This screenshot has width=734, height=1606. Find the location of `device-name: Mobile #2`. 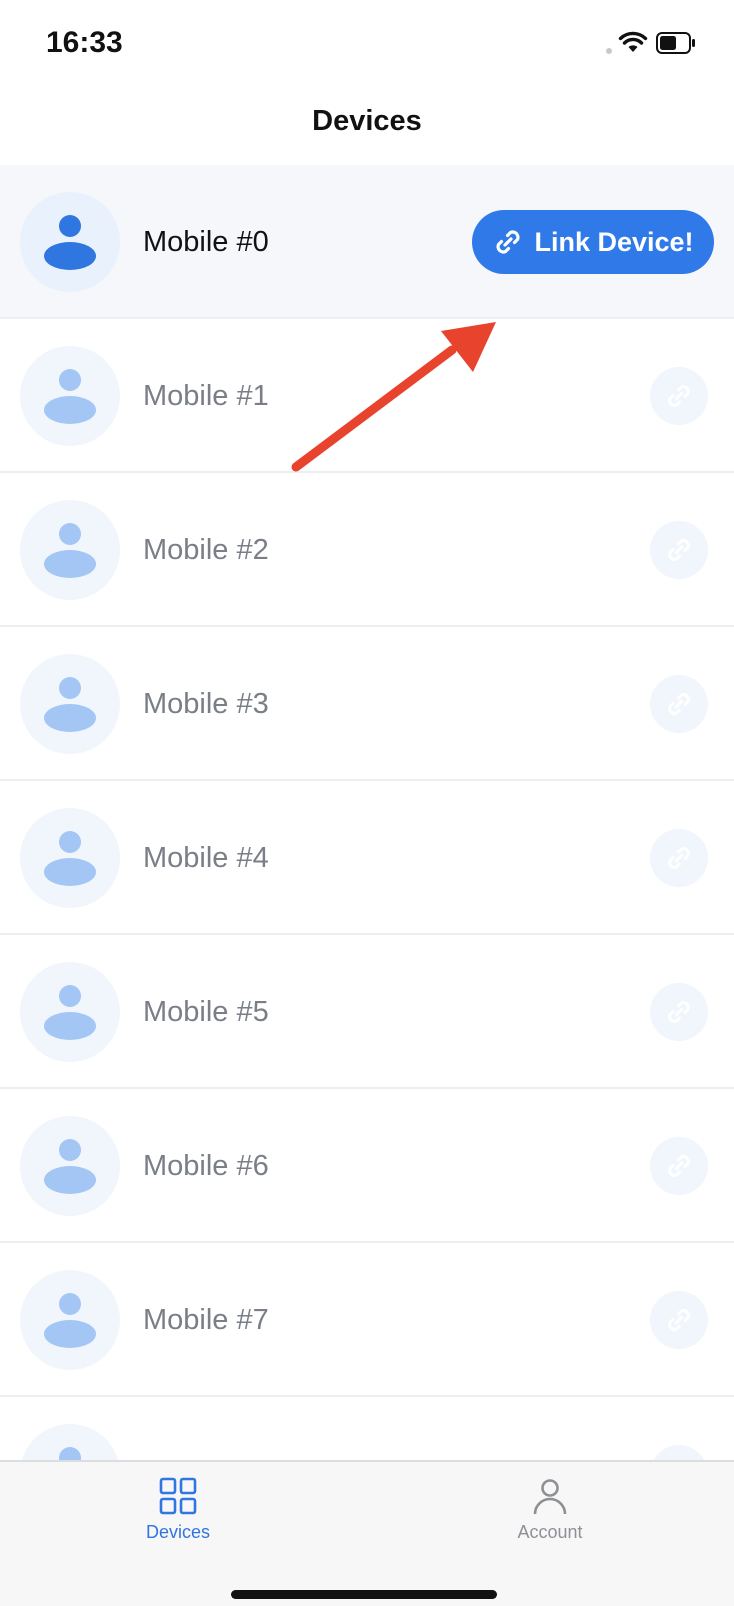

device-name: Mobile #2 is located at coordinates (206, 550).